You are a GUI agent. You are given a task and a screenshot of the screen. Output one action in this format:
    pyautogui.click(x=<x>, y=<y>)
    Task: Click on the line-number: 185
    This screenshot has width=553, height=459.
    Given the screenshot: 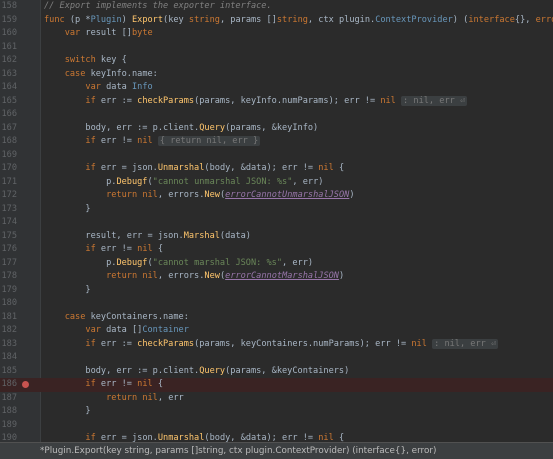 What is the action you would take?
    pyautogui.click(x=8, y=372)
    